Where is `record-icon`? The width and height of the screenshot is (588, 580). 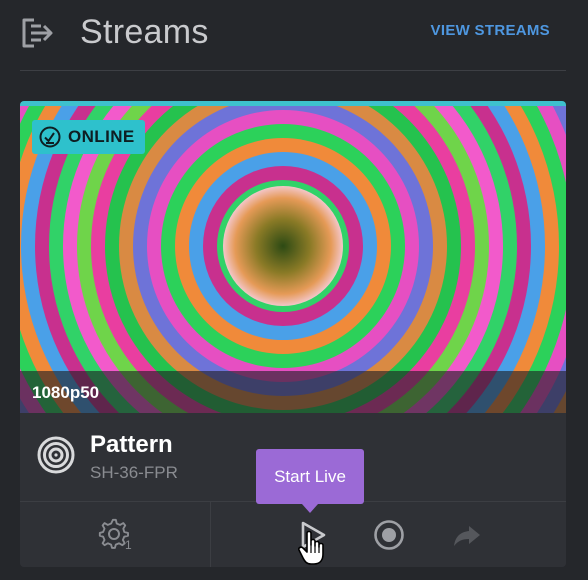
record-icon is located at coordinates (389, 535).